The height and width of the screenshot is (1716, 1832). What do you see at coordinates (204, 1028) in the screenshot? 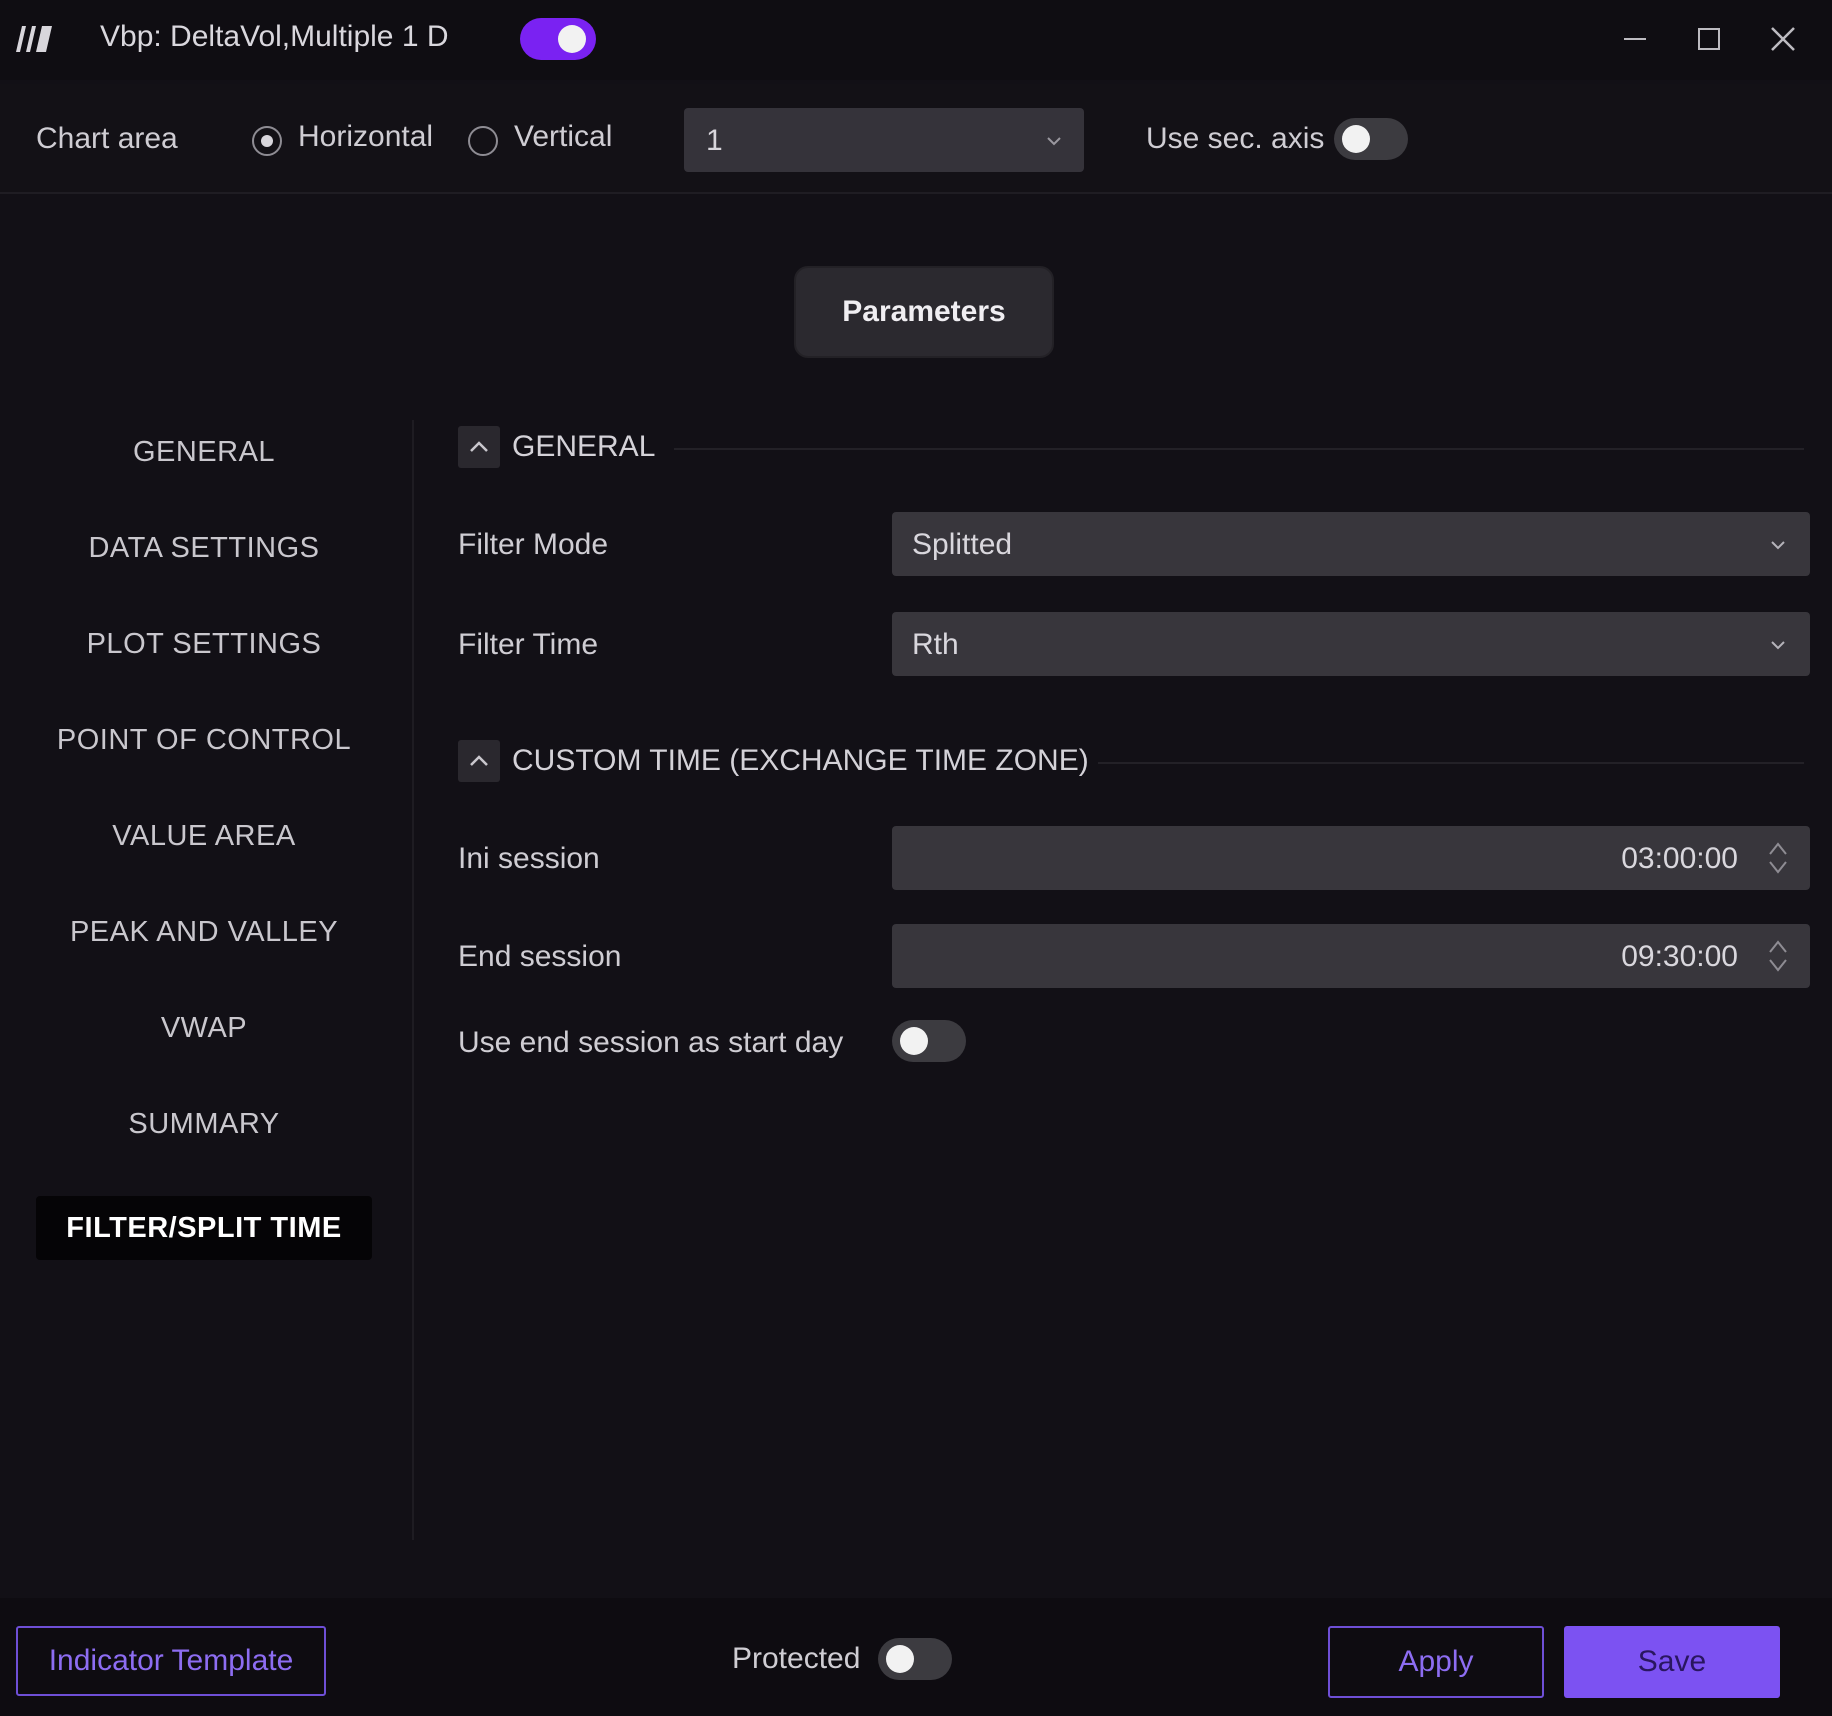
I see `sidebar-item-vwap: VWAP` at bounding box center [204, 1028].